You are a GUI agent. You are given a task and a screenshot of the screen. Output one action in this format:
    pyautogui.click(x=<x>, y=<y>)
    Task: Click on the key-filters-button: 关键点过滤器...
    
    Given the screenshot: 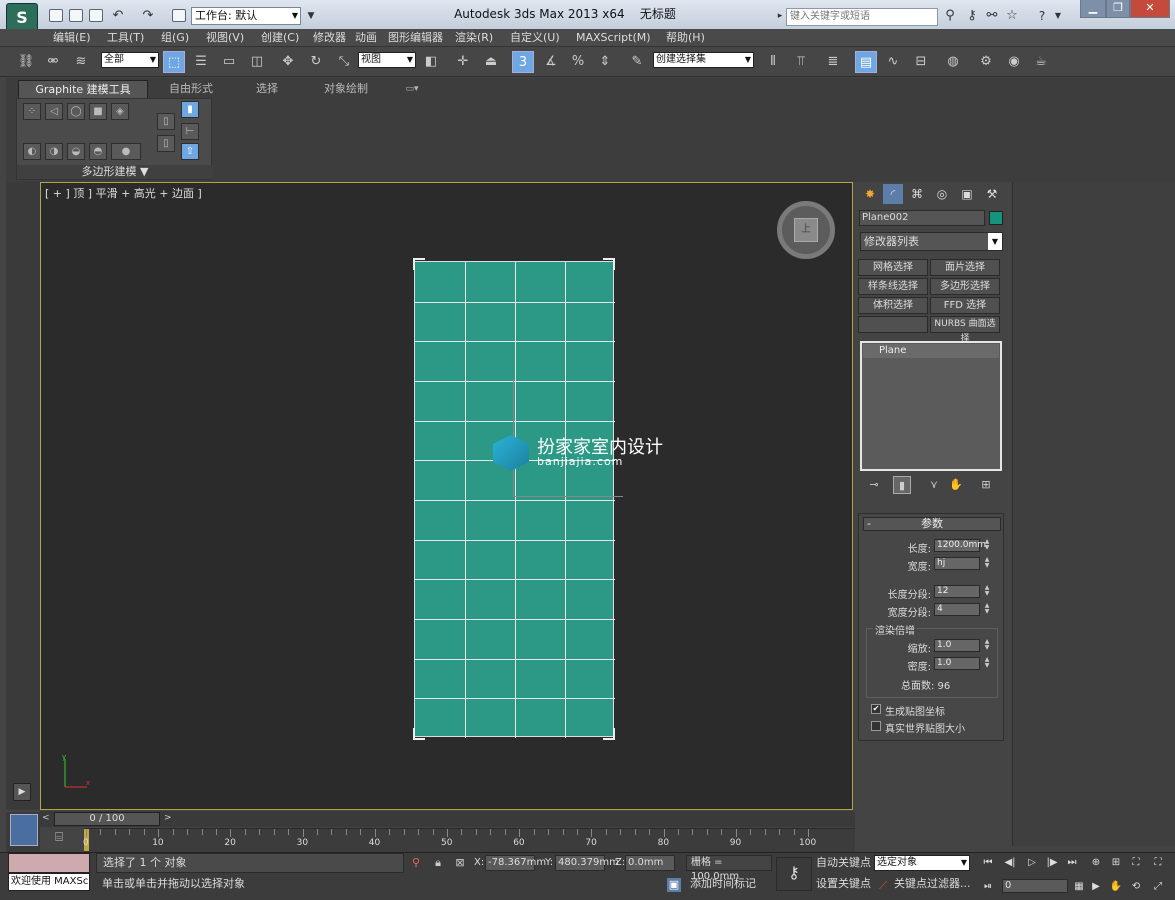 What is the action you would take?
    pyautogui.click(x=931, y=885)
    